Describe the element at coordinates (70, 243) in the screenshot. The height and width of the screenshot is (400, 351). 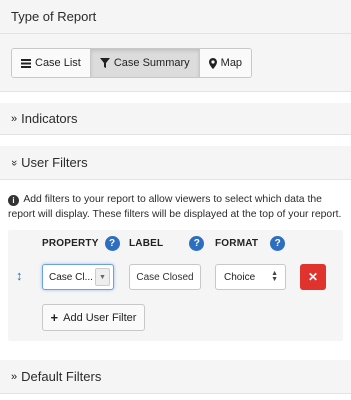
I see `property-column-label: PROPERTY` at that location.